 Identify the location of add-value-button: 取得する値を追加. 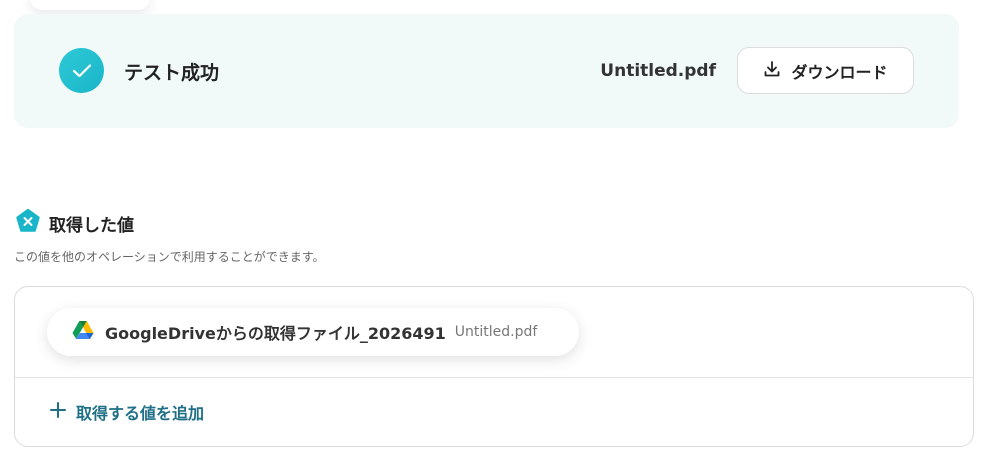
(126, 412).